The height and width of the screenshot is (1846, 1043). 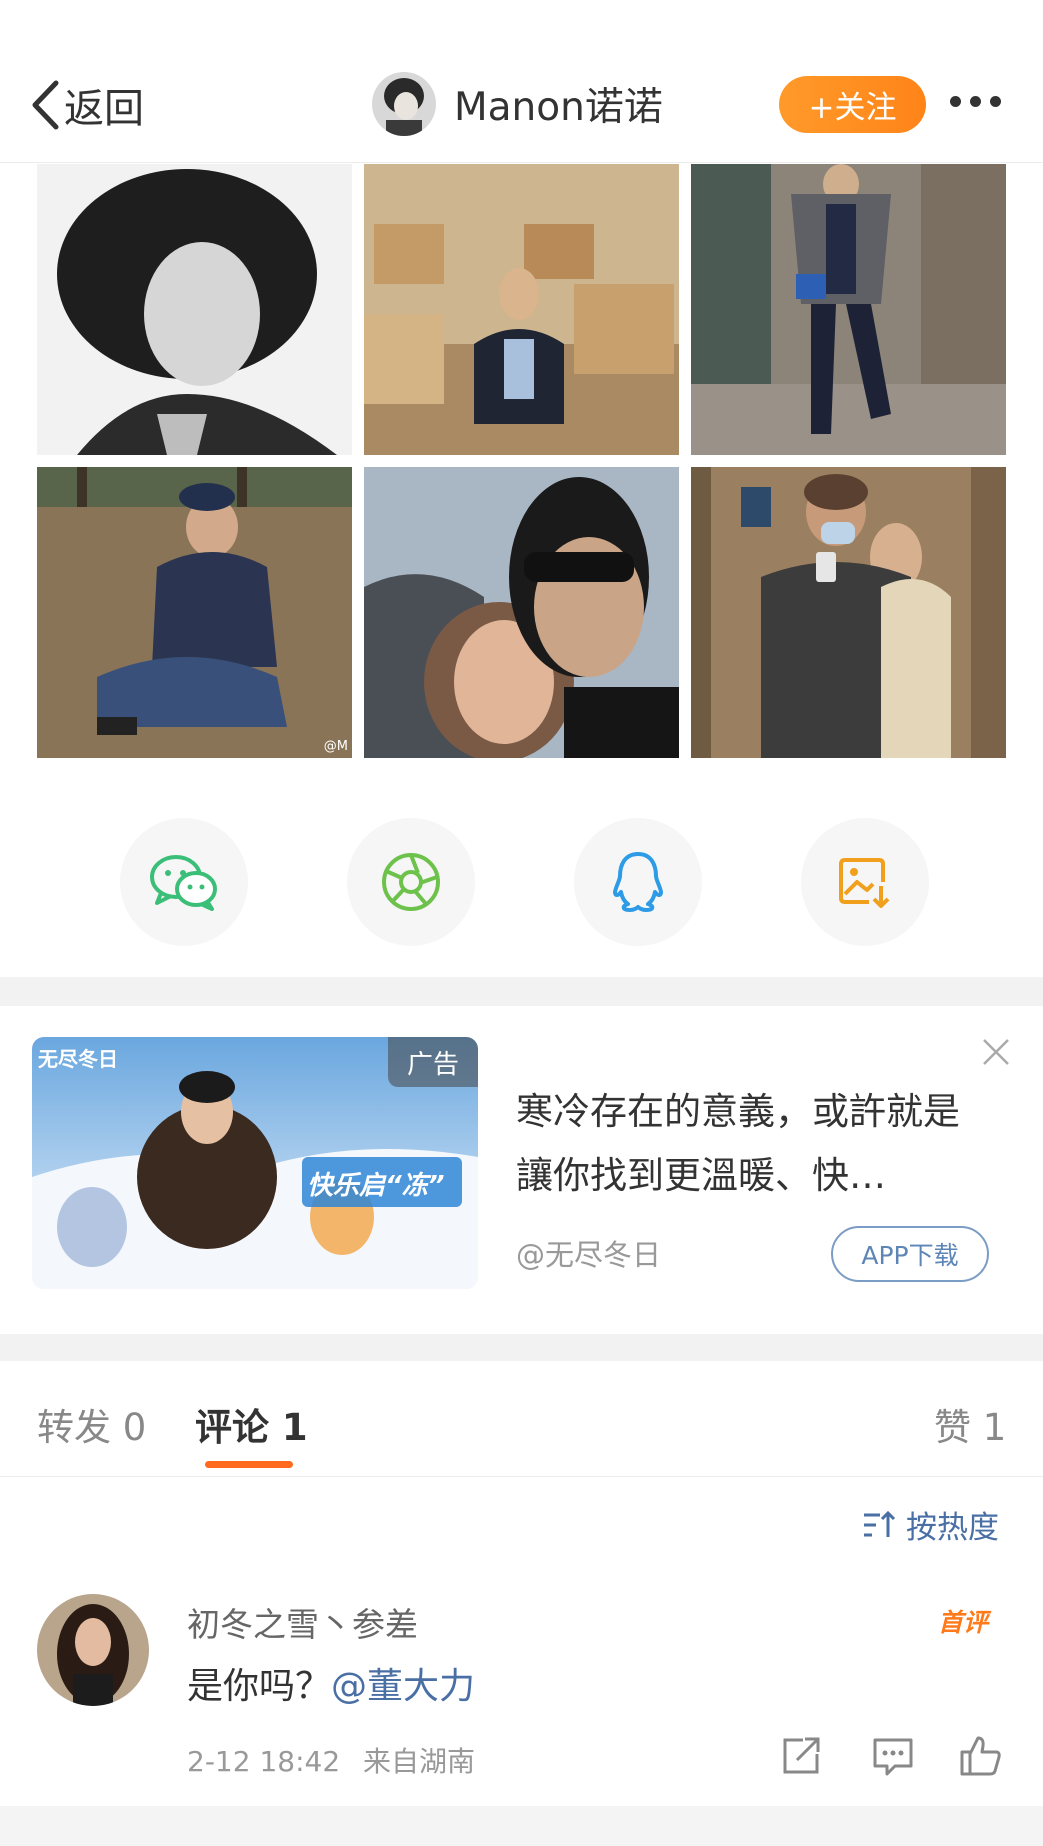 I want to click on author-avatar, so click(x=404, y=104).